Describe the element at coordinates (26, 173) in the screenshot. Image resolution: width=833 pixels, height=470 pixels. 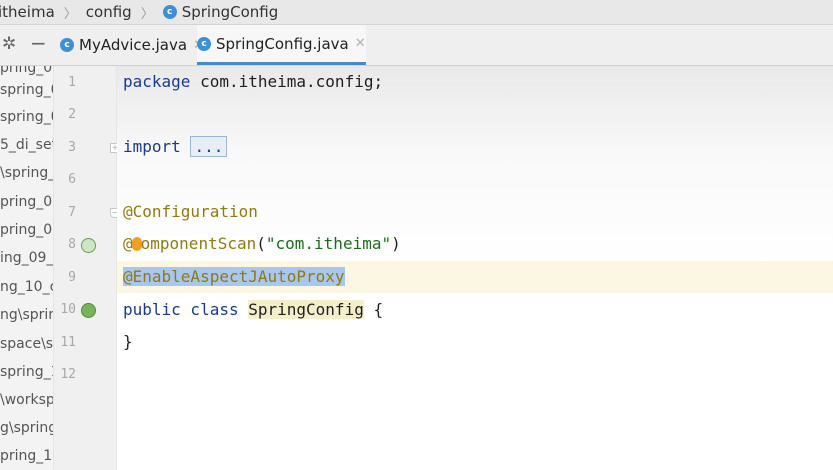
I see `tree-item: \spring_` at that location.